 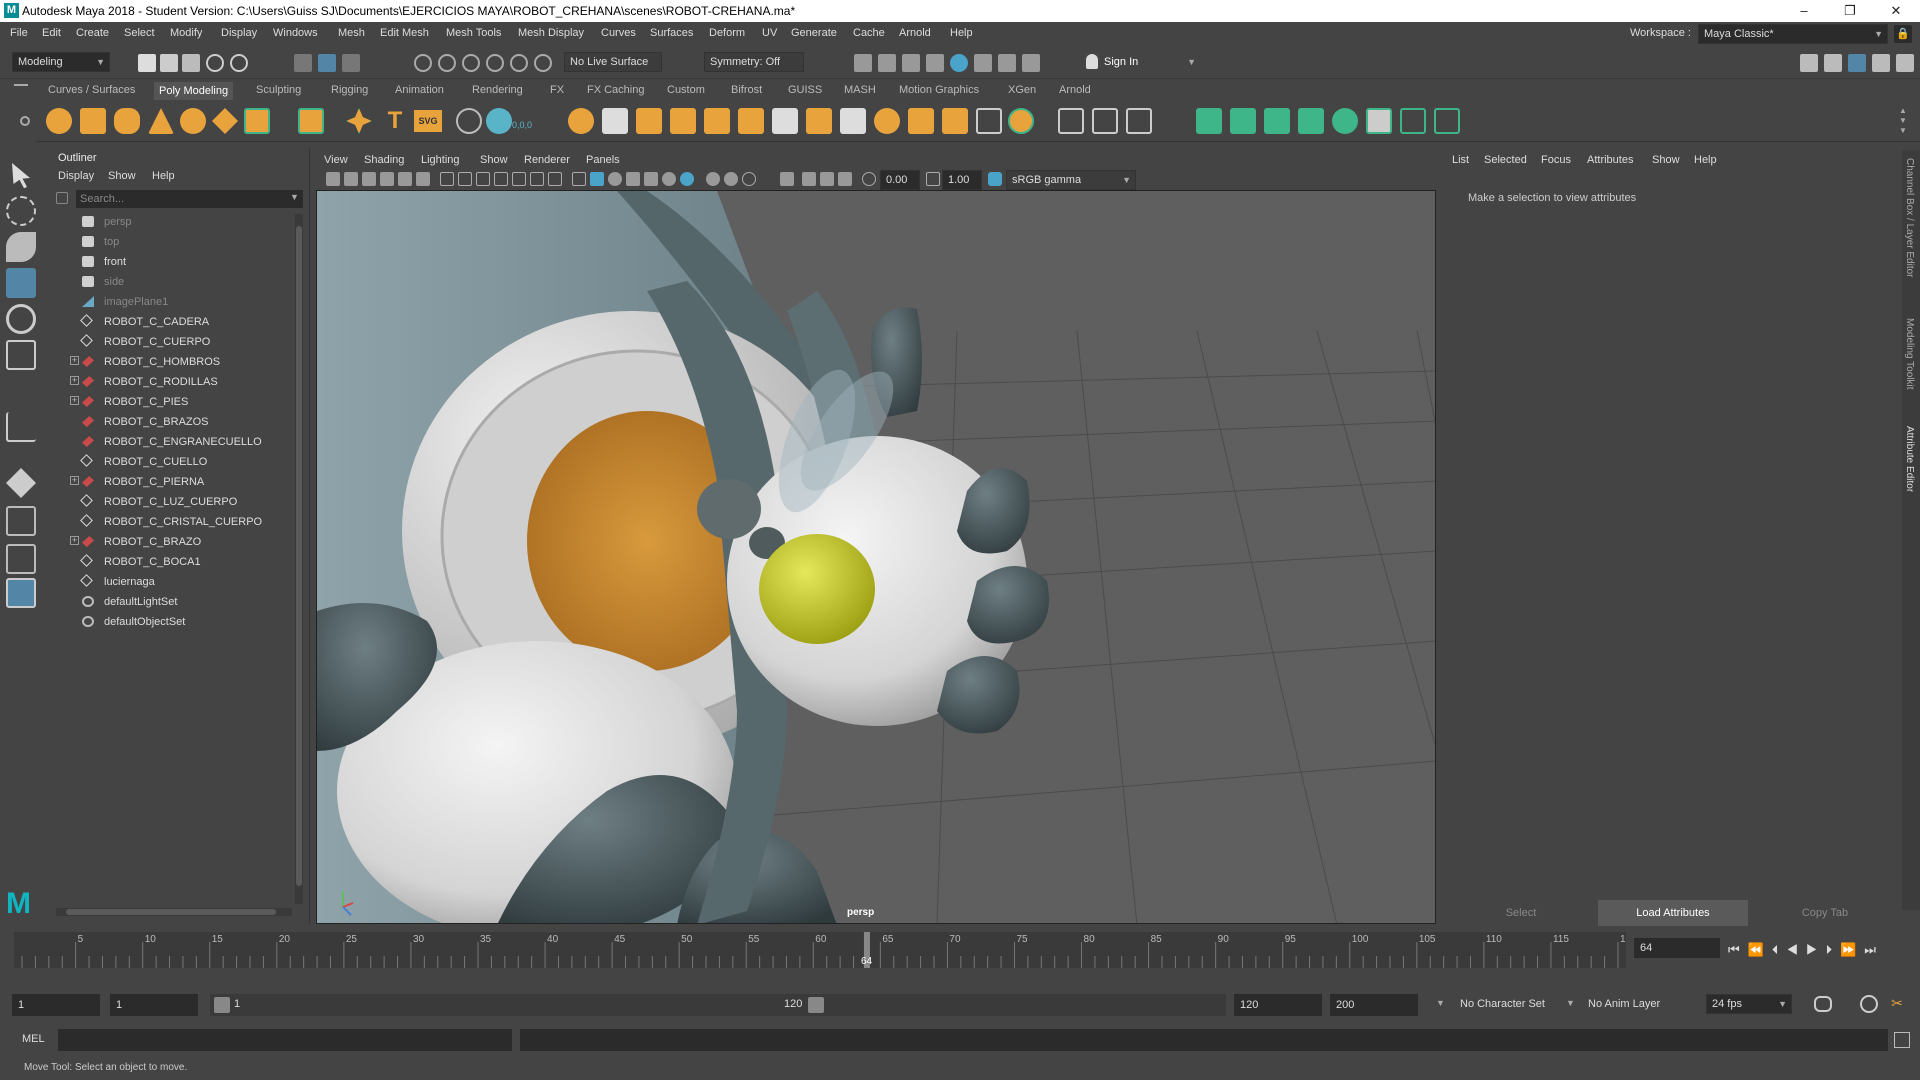 What do you see at coordinates (21, 559) in the screenshot?
I see `two-view-layout-icon` at bounding box center [21, 559].